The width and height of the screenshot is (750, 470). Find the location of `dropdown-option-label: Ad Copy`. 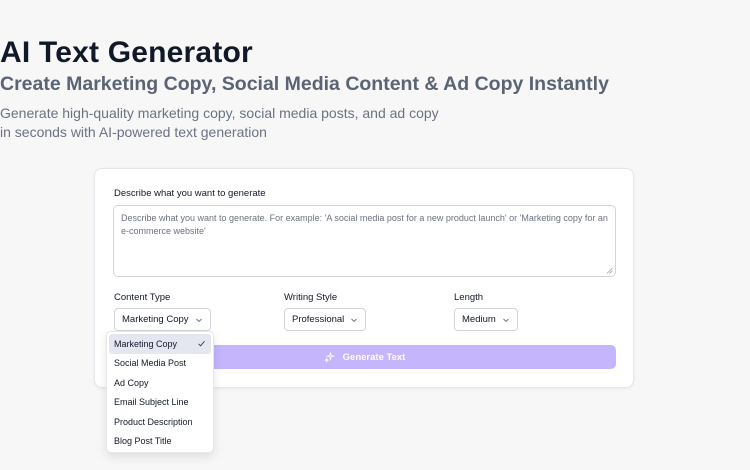

dropdown-option-label: Ad Copy is located at coordinates (131, 382).